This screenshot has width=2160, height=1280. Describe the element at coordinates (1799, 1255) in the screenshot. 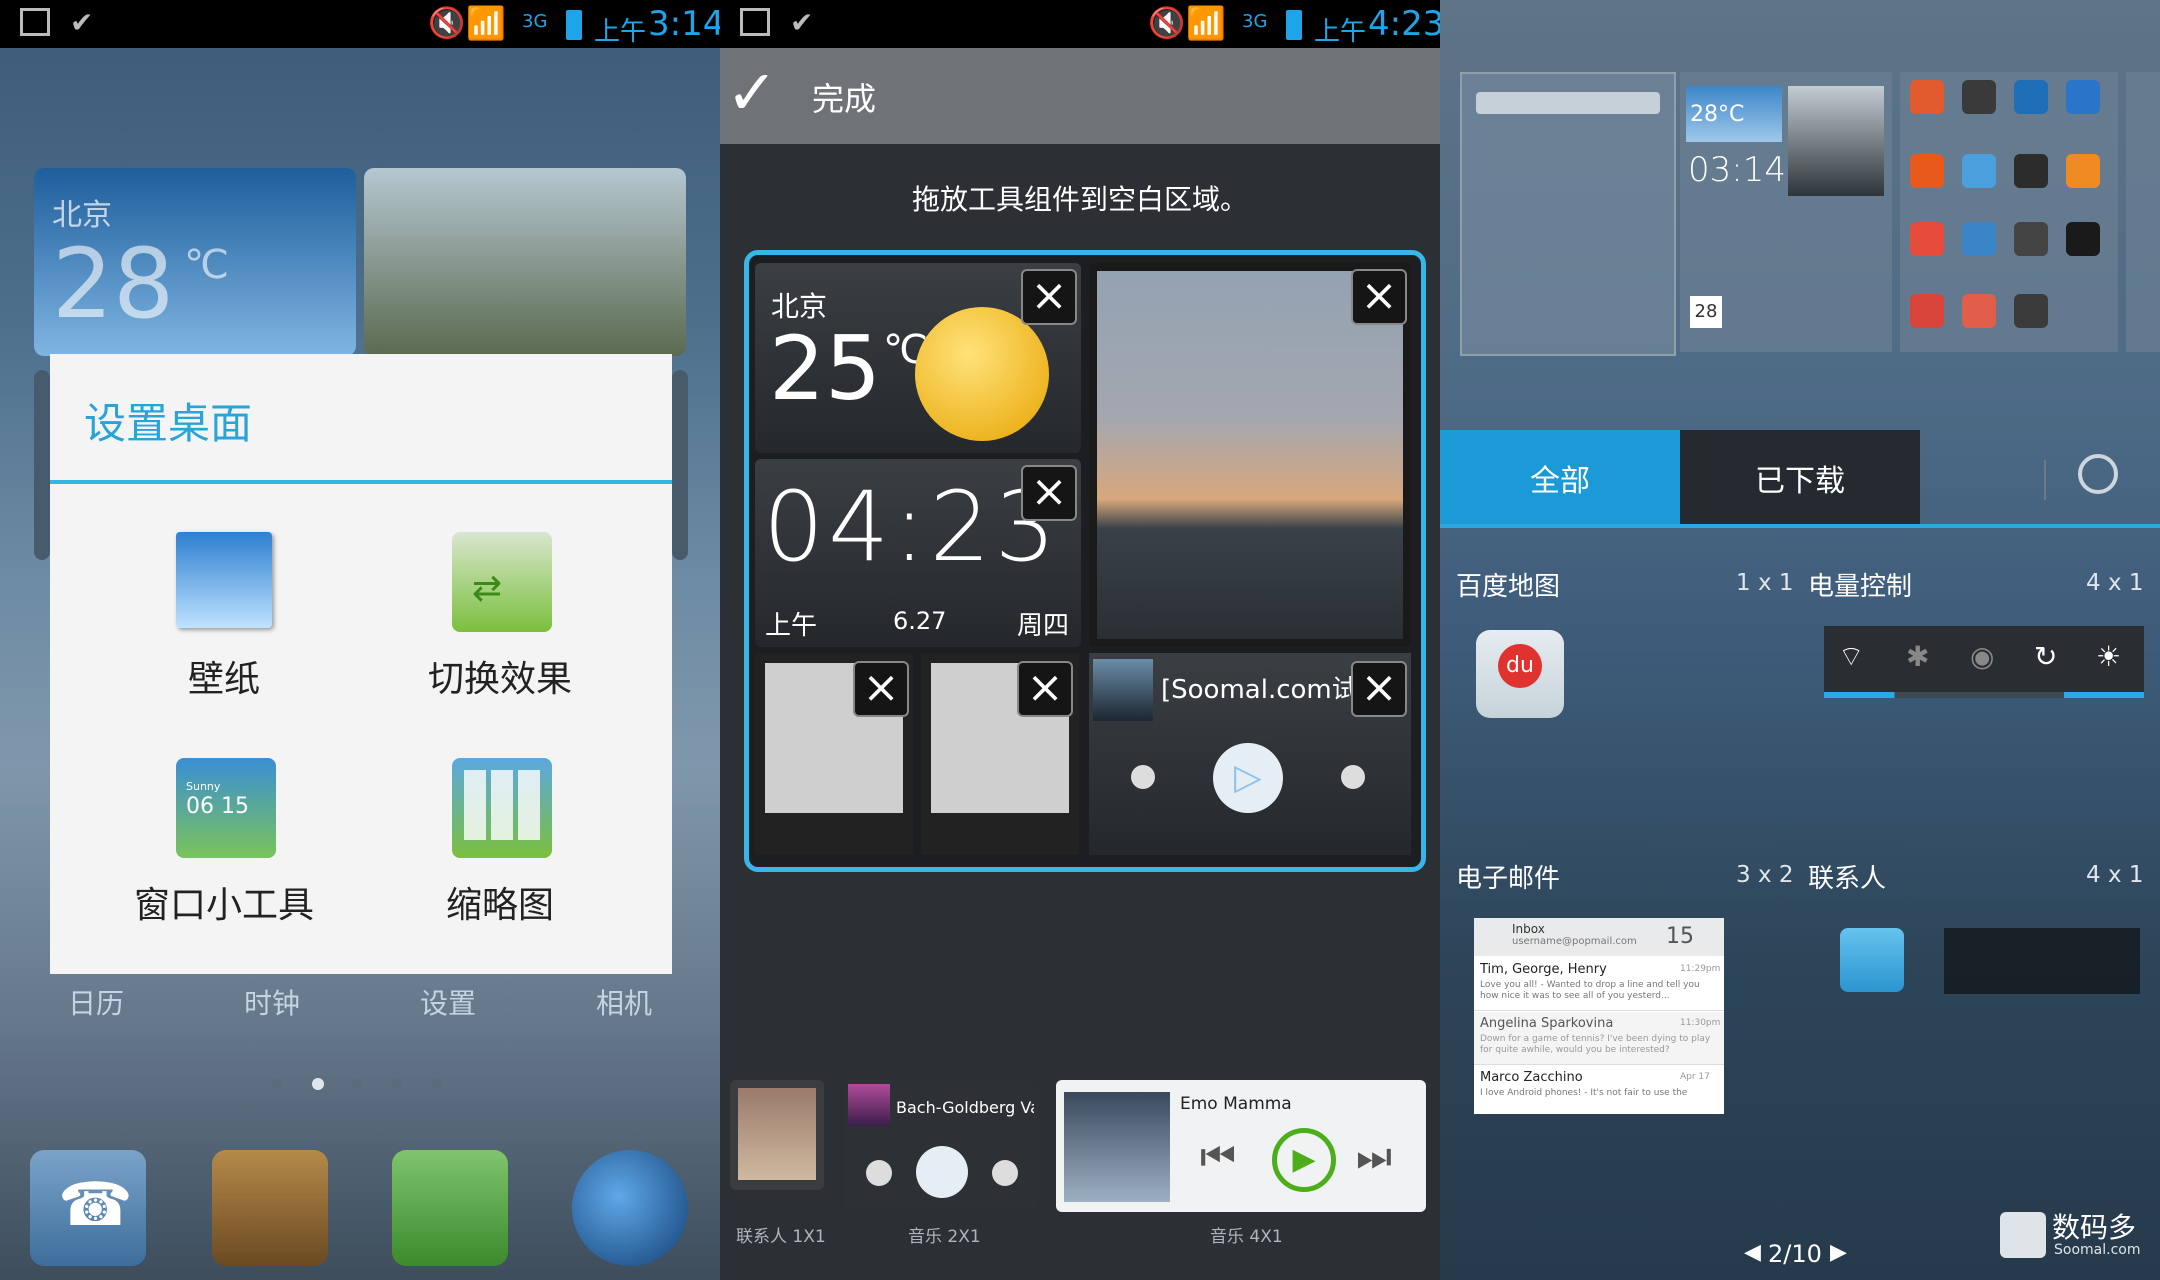

I see `pager: ◀ 2/10 ▶` at that location.